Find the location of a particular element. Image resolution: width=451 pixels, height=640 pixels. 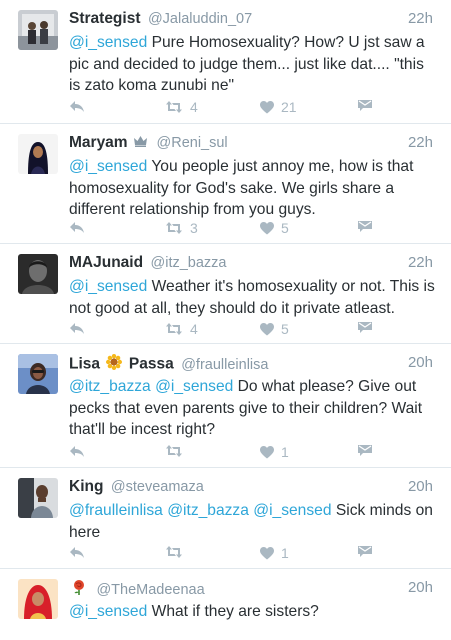

tweet-actions: 1 is located at coordinates (253, 453).